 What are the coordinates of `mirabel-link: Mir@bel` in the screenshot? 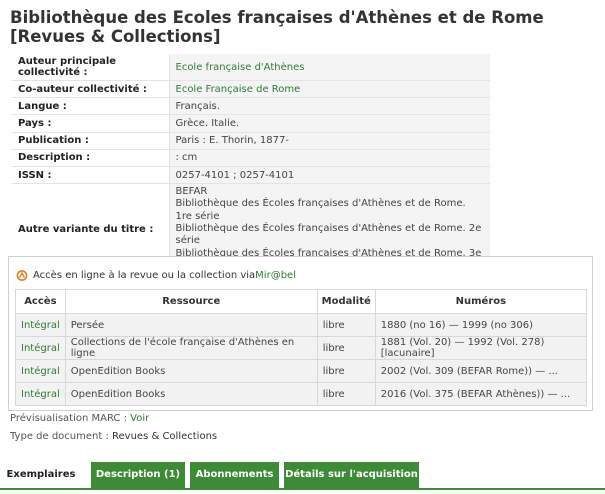 It's located at (275, 275).